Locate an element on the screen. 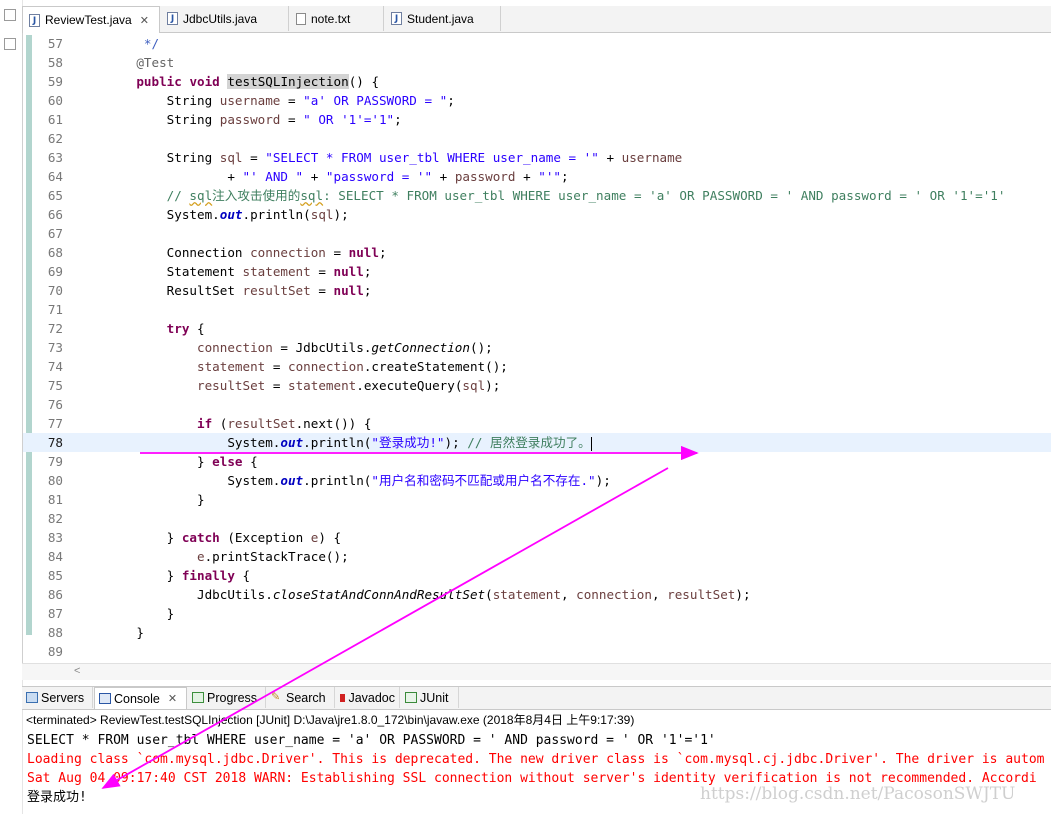 The width and height of the screenshot is (1051, 814). code-line: 87 } is located at coordinates (537, 613).